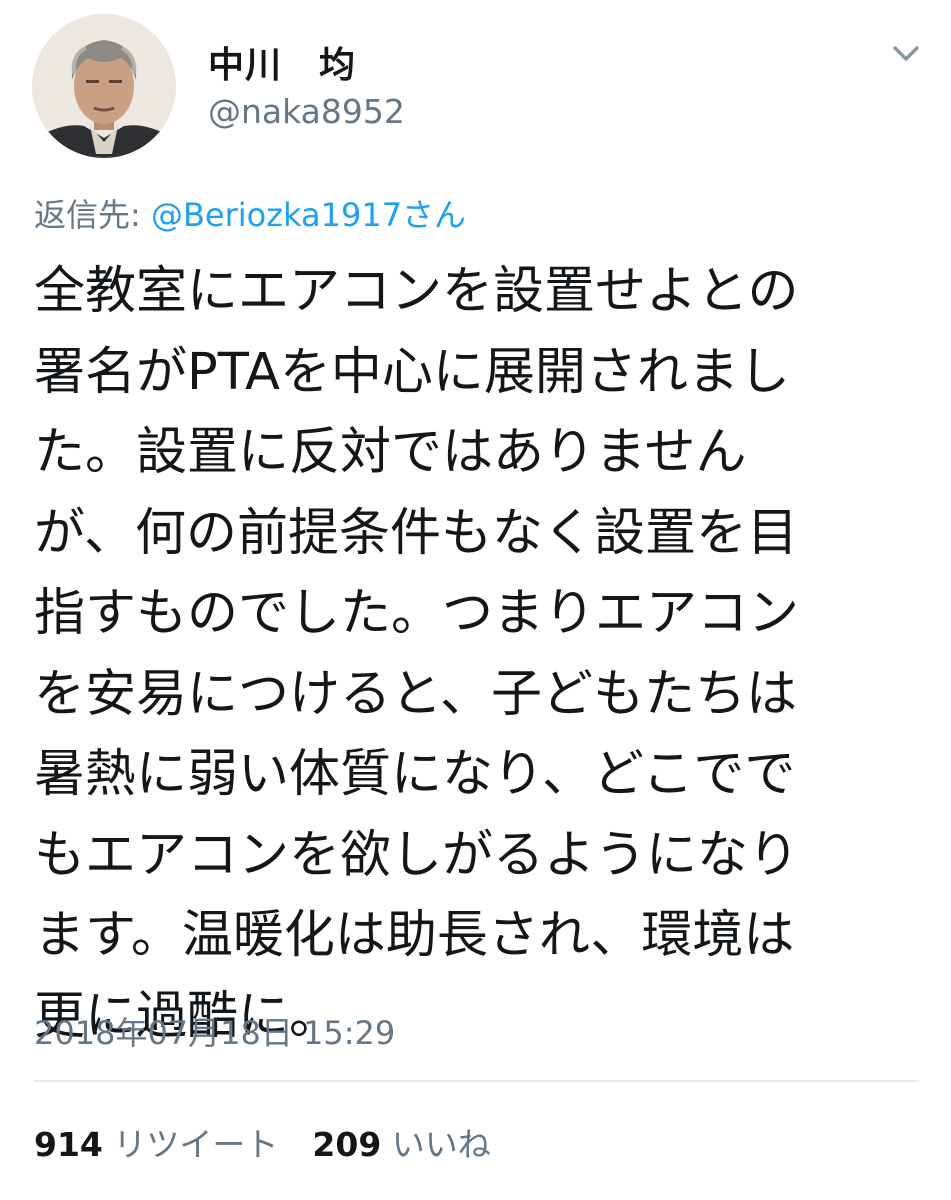 Image resolution: width=951 pixels, height=1200 pixels. I want to click on retweets-stat: 914 リツイート, so click(156, 1144).